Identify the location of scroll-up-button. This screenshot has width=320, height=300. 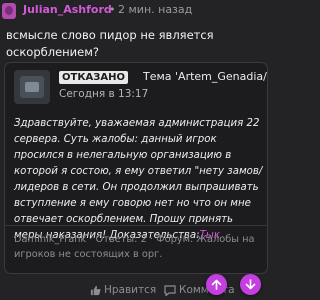
(216, 284).